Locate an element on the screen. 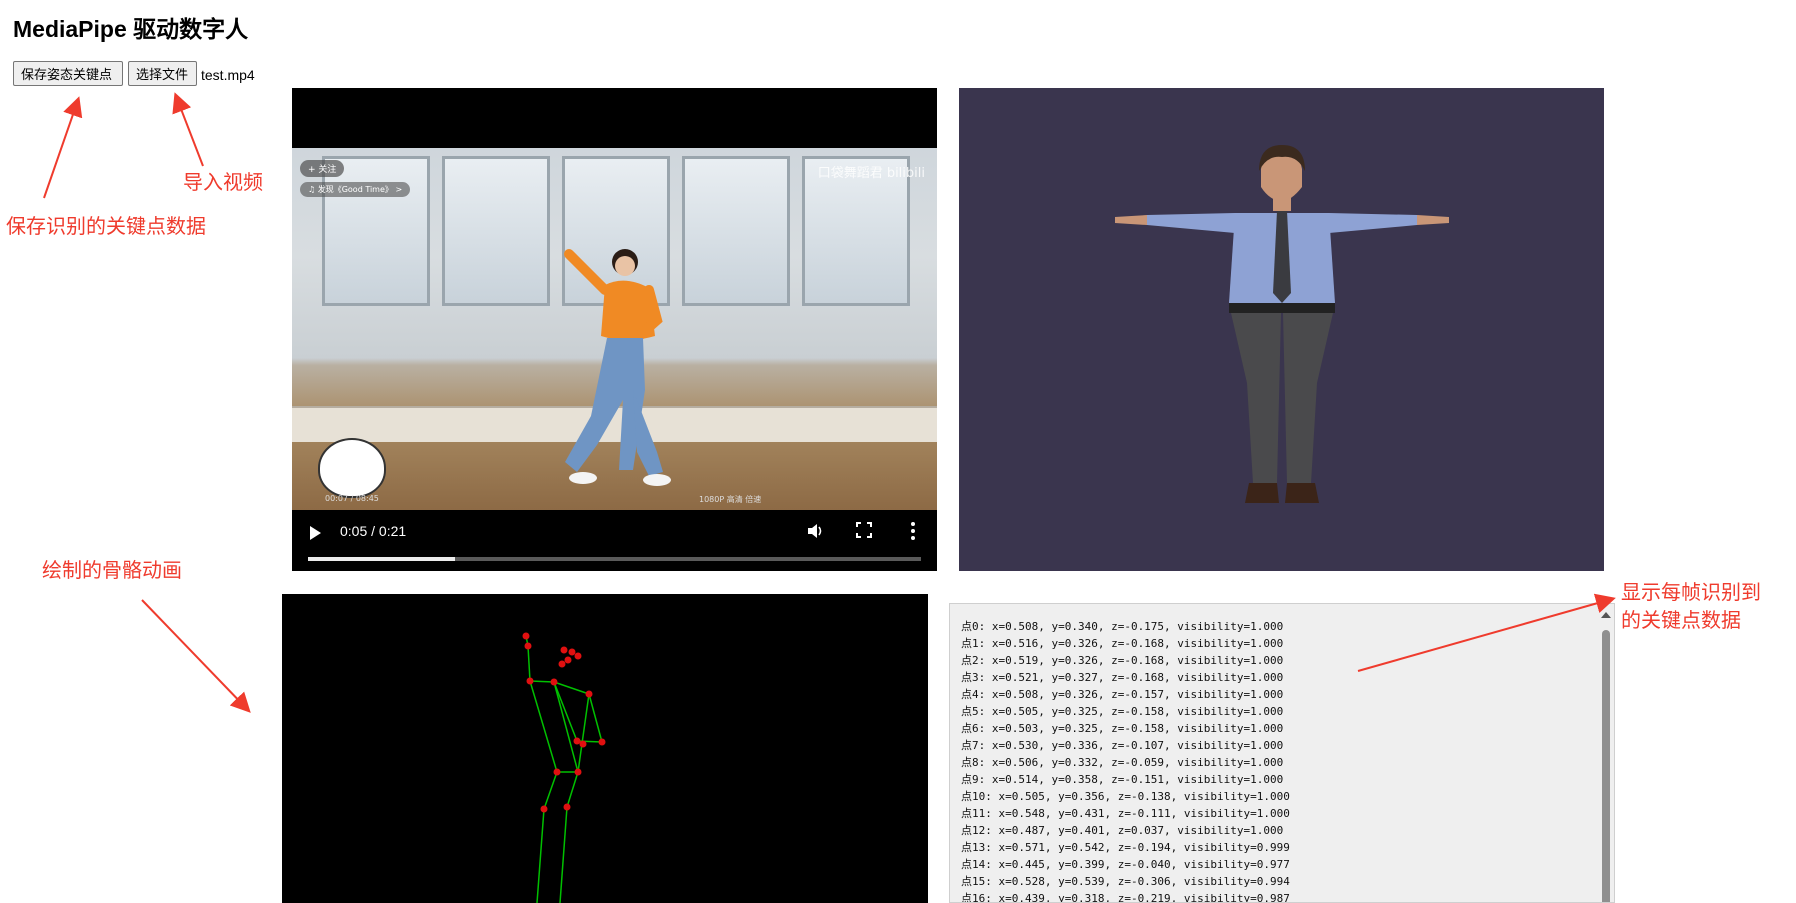 The width and height of the screenshot is (1796, 903). choose-file-button: 选择文件 is located at coordinates (162, 73).